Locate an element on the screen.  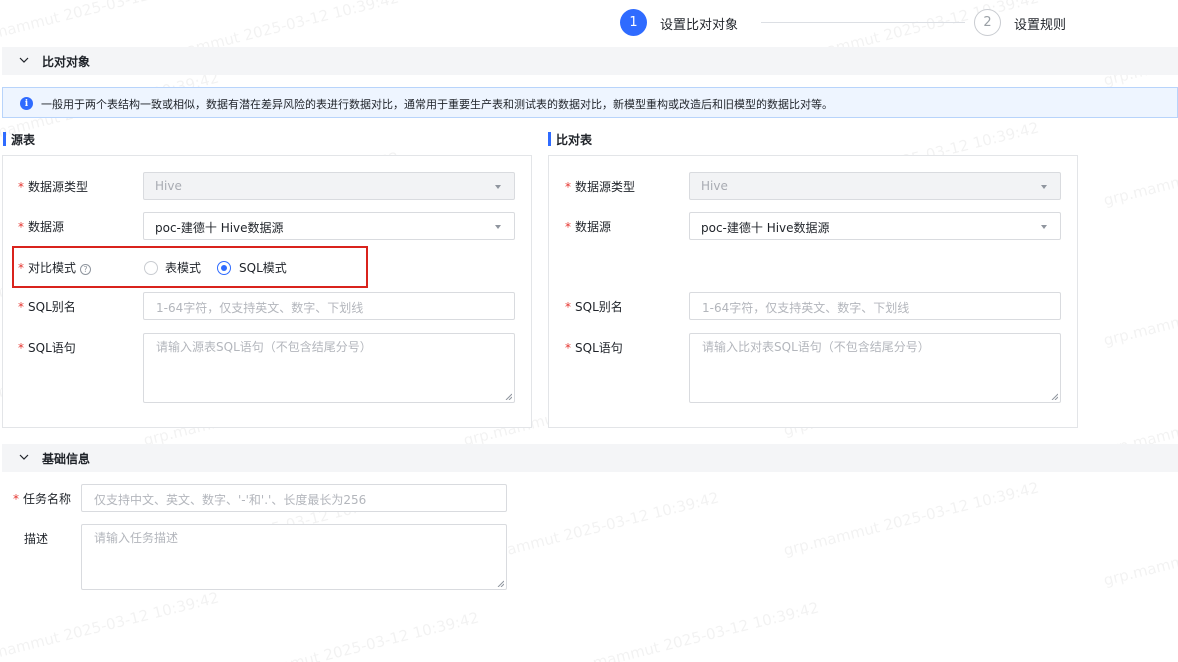
source-sql-statement-label: * SQL语句 is located at coordinates (47, 348).